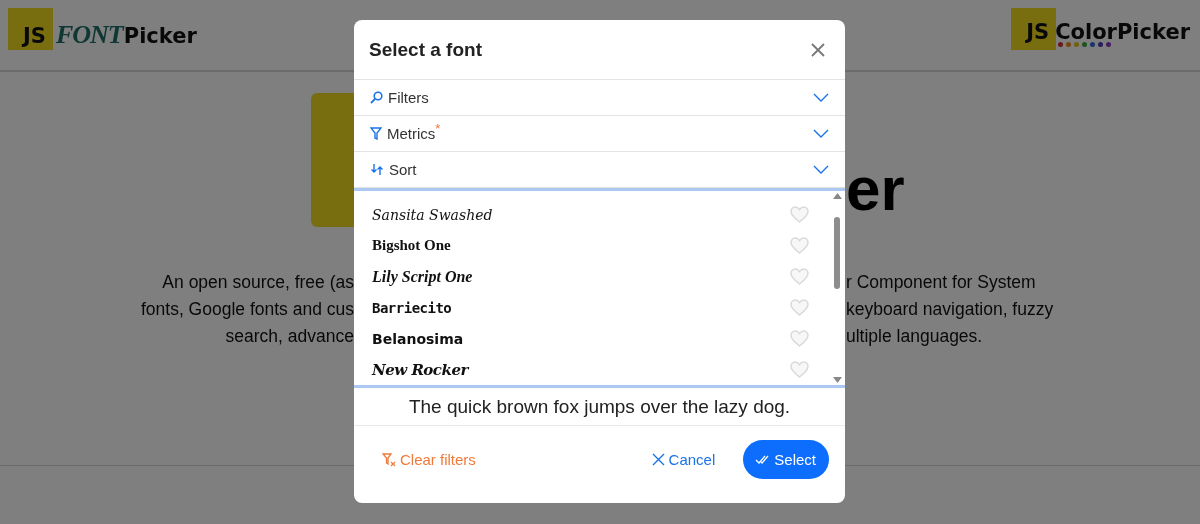  What do you see at coordinates (837, 380) in the screenshot?
I see `scroll-down-icon` at bounding box center [837, 380].